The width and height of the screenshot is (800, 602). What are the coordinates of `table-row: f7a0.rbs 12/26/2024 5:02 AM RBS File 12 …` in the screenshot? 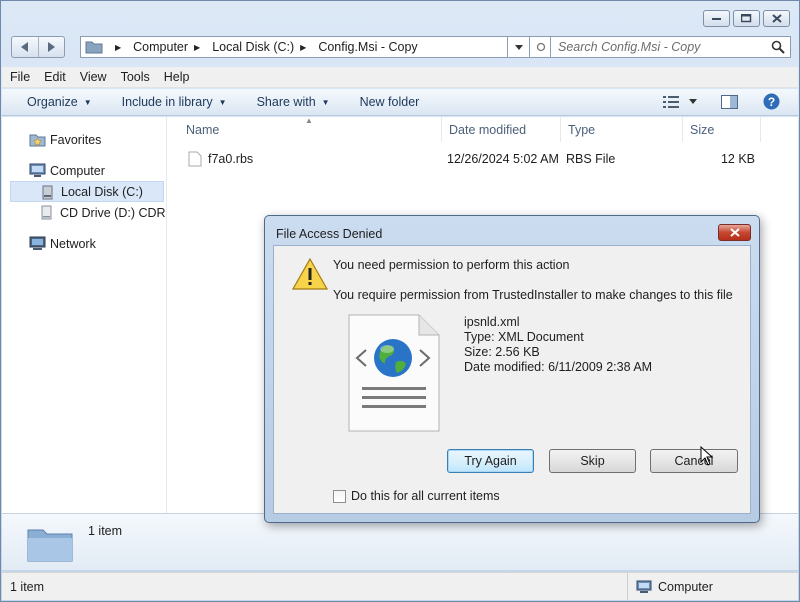 It's located at (483, 159).